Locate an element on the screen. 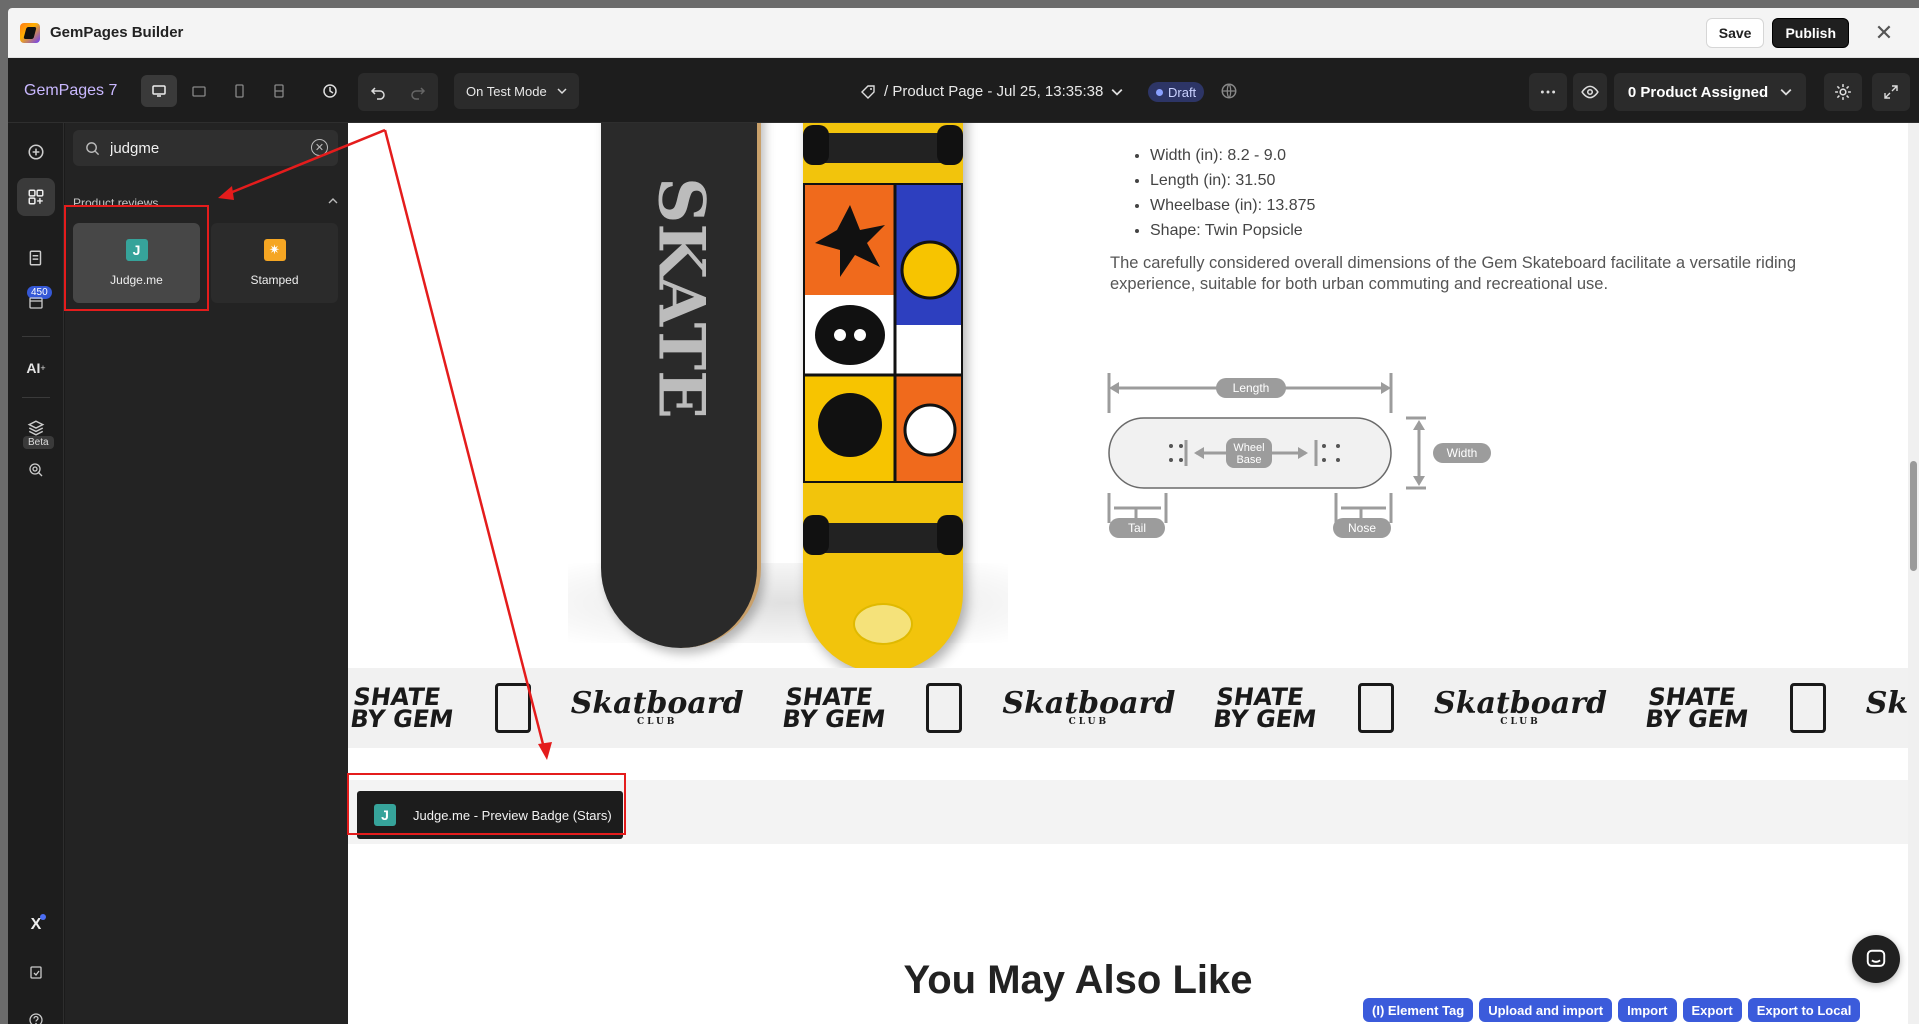  canvas-scrollbar is located at coordinates (1913, 573).